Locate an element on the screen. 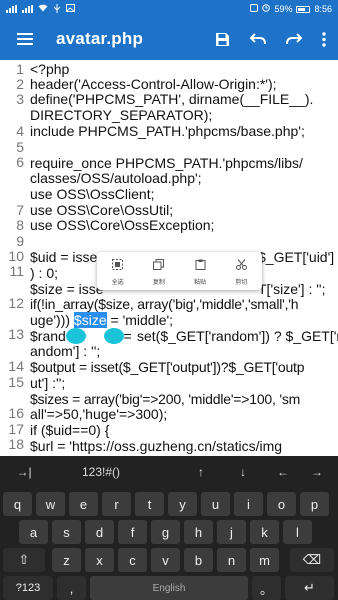  code-line: $uid = isse is located at coordinates (65, 257).